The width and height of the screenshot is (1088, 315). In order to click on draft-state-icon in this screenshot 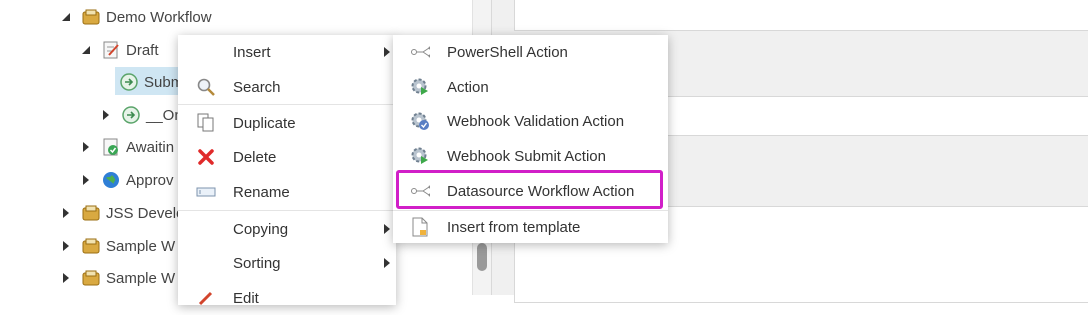, I will do `click(111, 50)`.